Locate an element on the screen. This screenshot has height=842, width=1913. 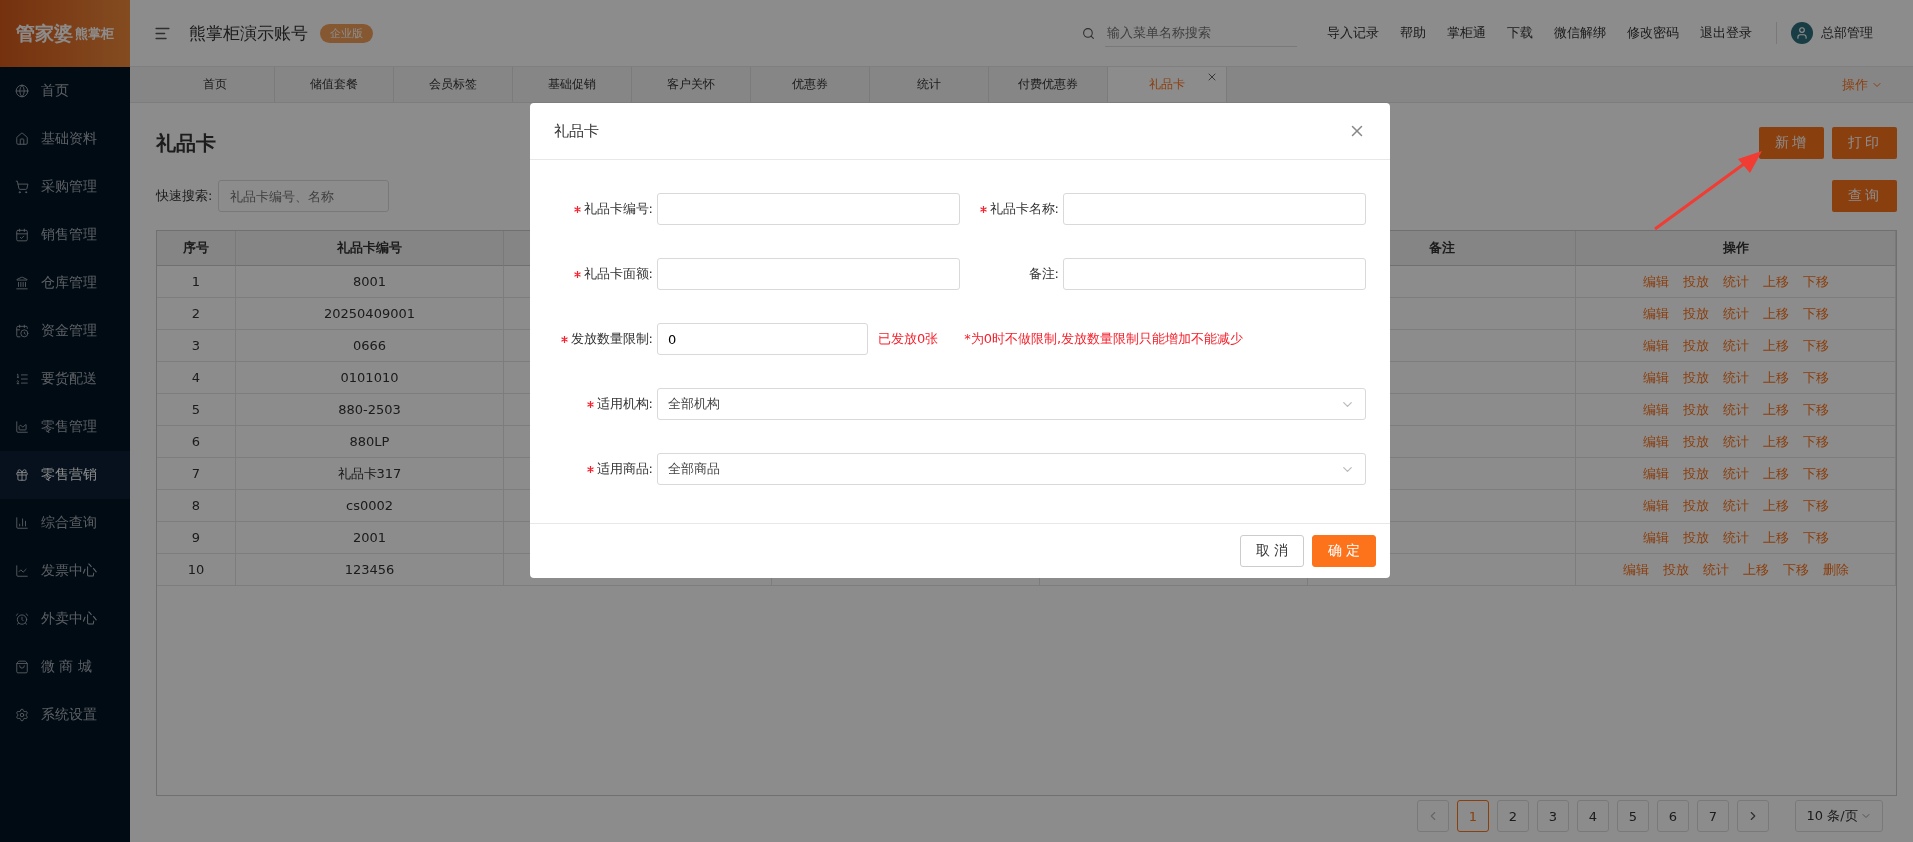
sidebar-item: 要货配送 is located at coordinates (65, 379).